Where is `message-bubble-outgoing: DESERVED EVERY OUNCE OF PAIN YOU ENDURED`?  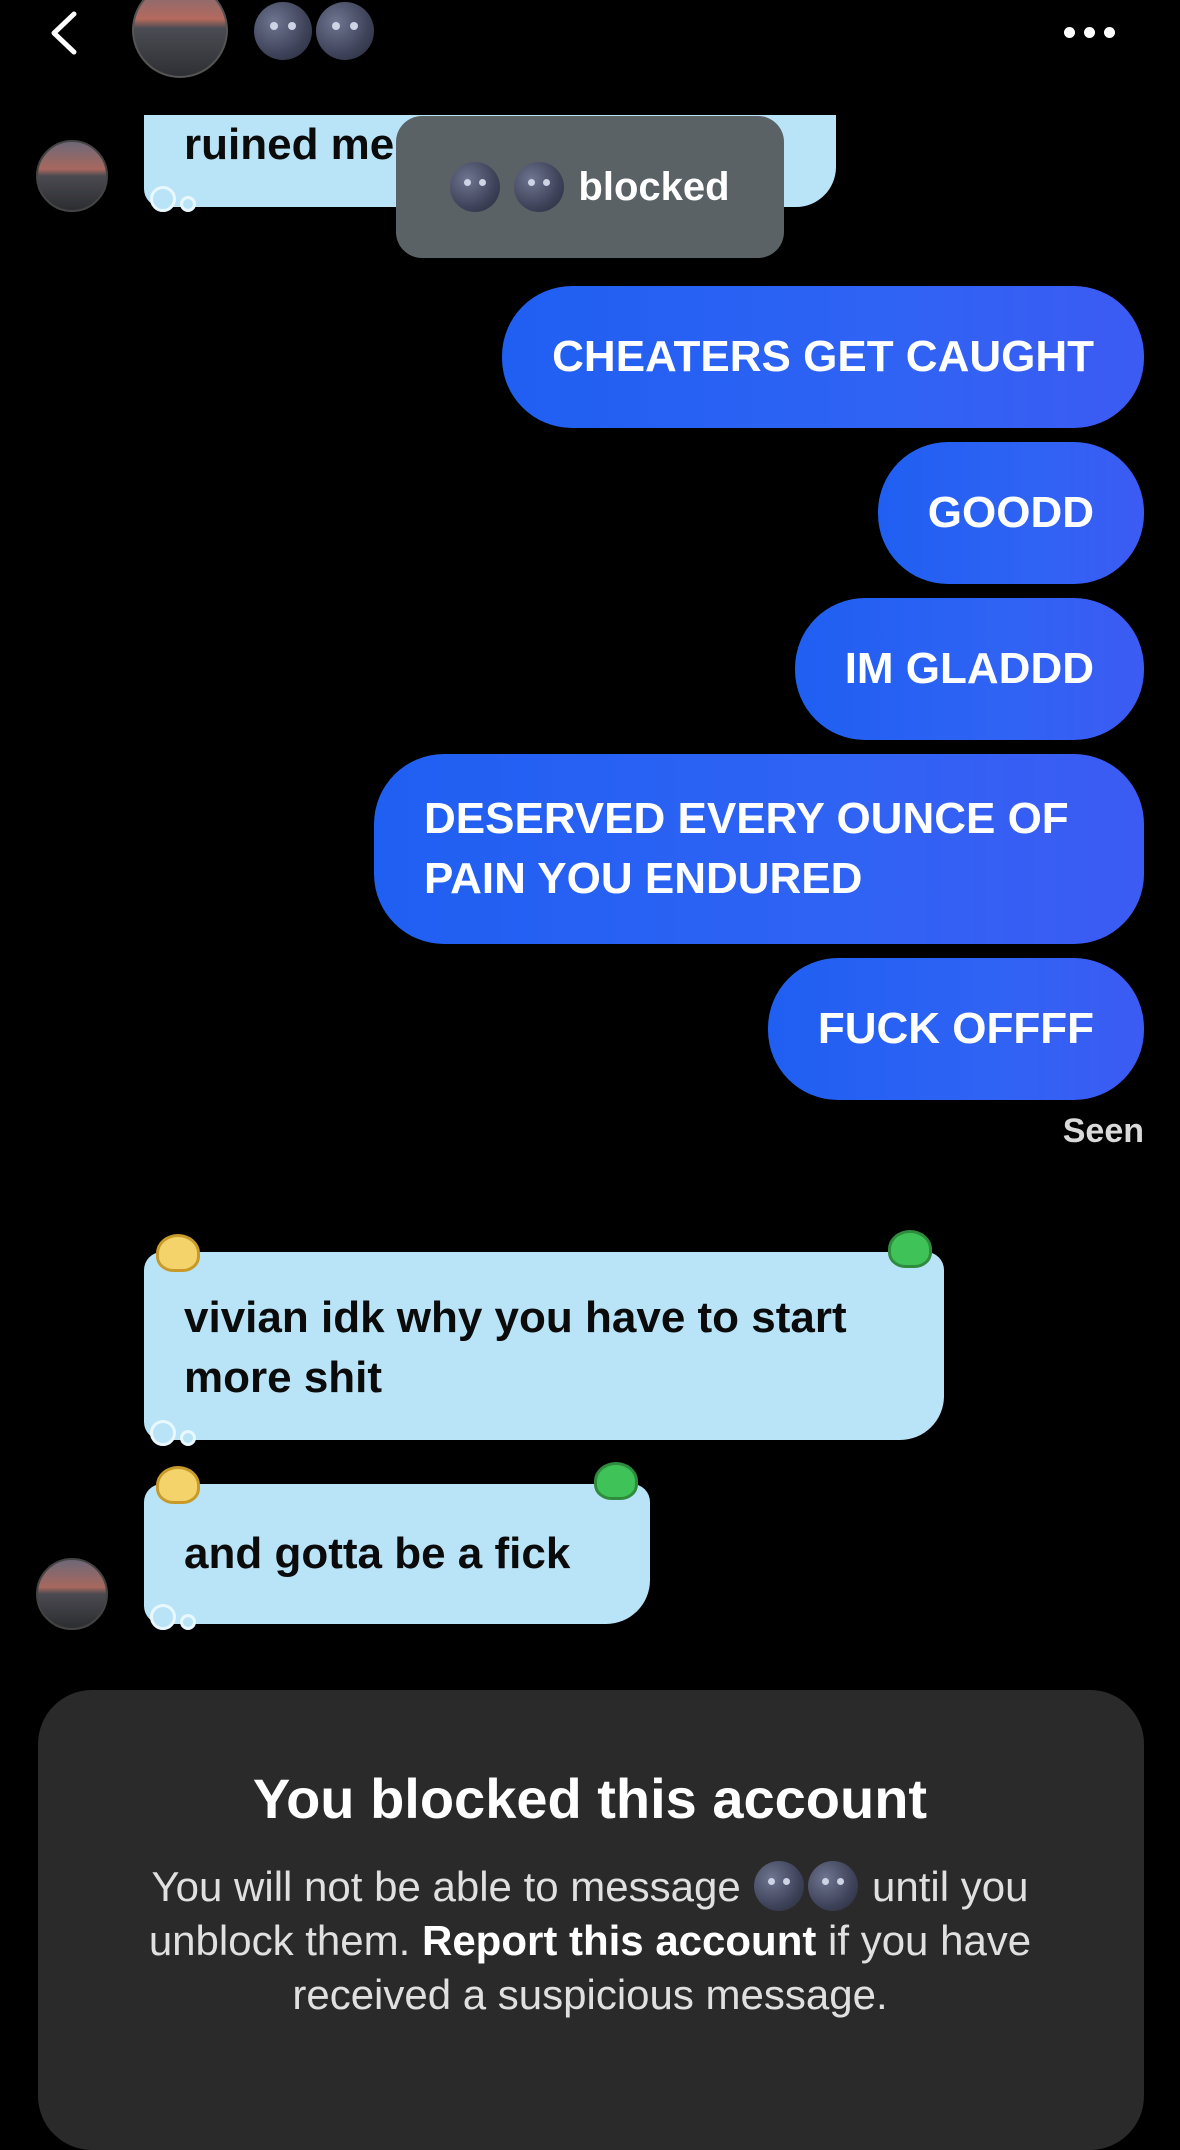 message-bubble-outgoing: DESERVED EVERY OUNCE OF PAIN YOU ENDURED is located at coordinates (759, 849).